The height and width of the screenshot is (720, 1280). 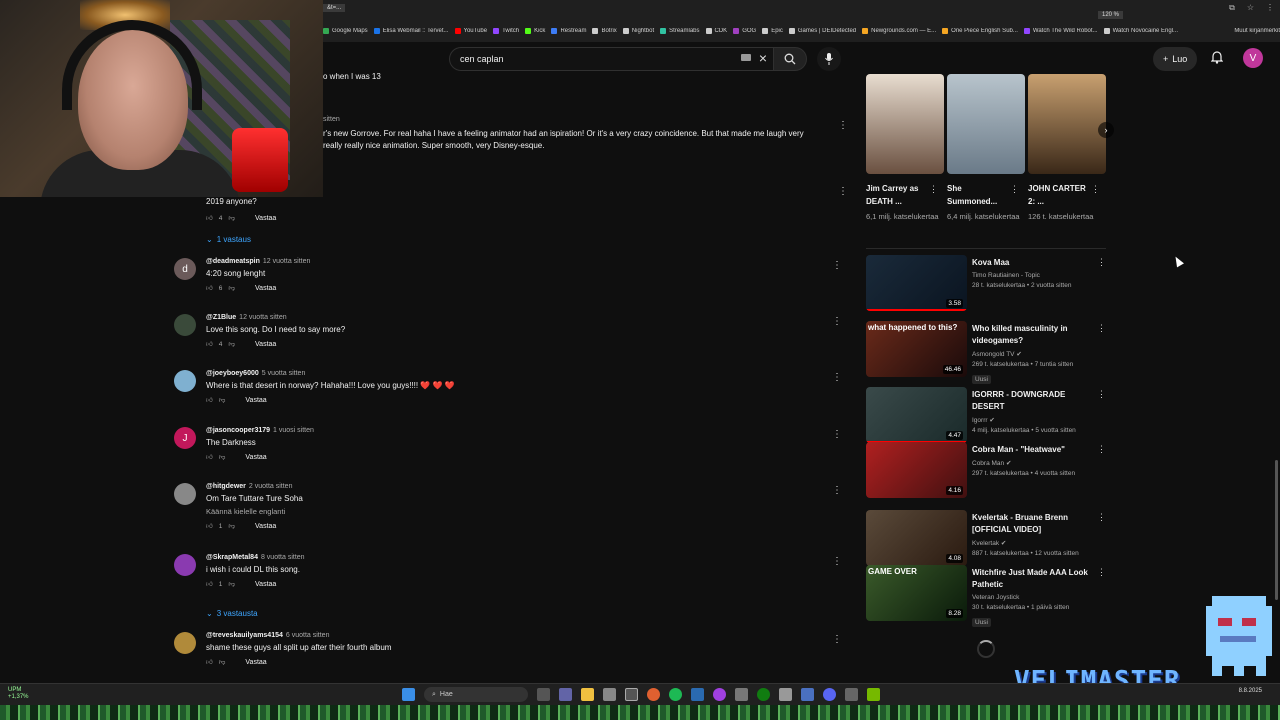 What do you see at coordinates (506, 31) in the screenshot?
I see `bookmark-item: Twitch` at bounding box center [506, 31].